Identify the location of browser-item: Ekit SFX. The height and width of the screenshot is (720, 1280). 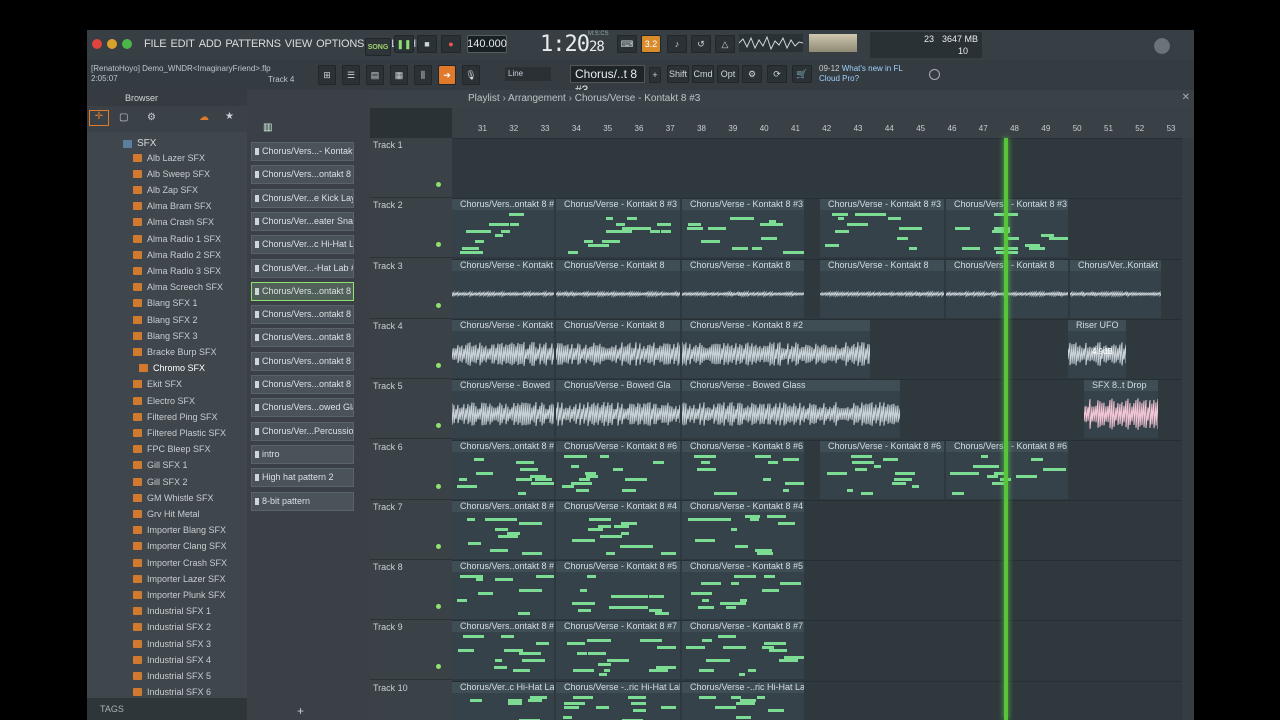
(157, 384).